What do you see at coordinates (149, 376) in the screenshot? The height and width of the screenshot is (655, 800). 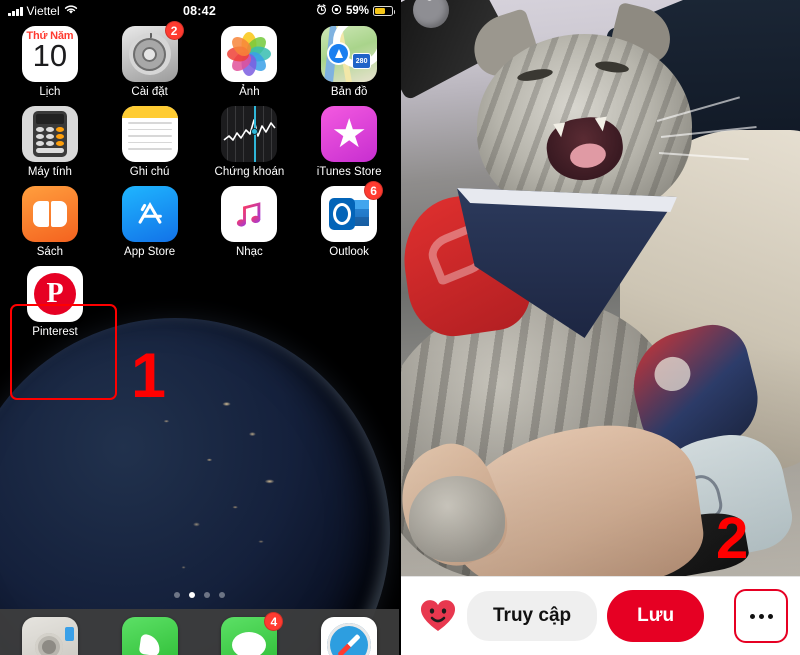 I see `annotation-step-1: 1` at bounding box center [149, 376].